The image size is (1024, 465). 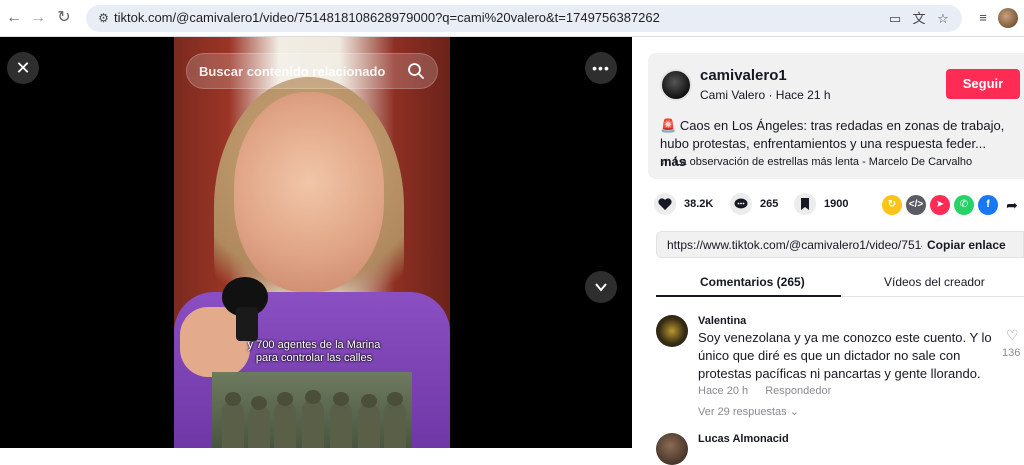 What do you see at coordinates (309, 192) in the screenshot?
I see `video-subject-face` at bounding box center [309, 192].